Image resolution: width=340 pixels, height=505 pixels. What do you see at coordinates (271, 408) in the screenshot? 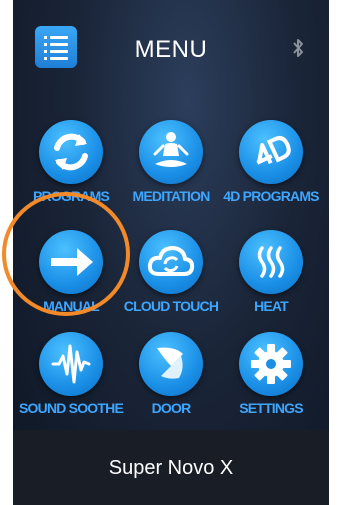
I see `tile-label: SETTINGS` at bounding box center [271, 408].